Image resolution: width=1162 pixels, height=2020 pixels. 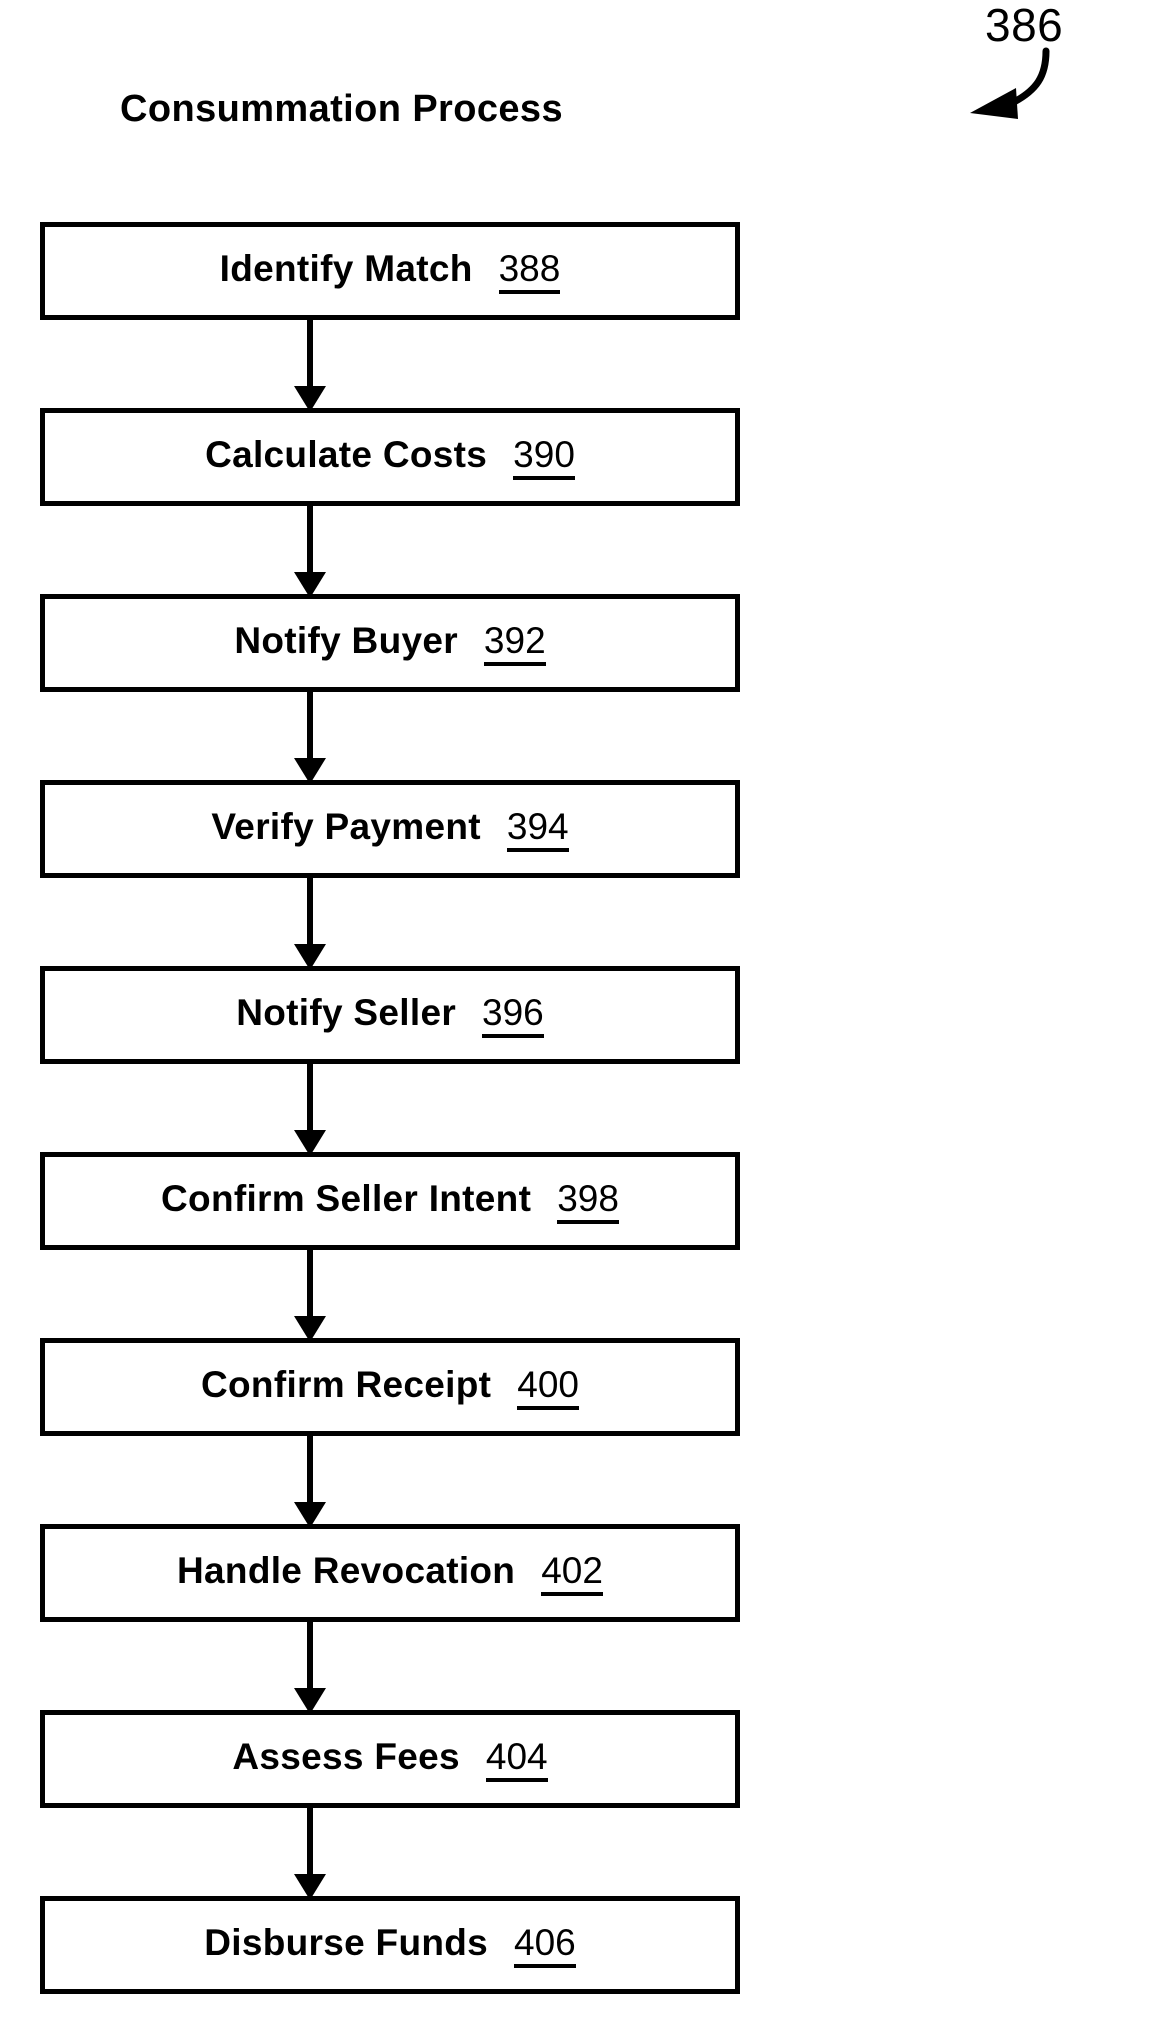 What do you see at coordinates (514, 643) in the screenshot?
I see `process-step-reference-numeral: 392` at bounding box center [514, 643].